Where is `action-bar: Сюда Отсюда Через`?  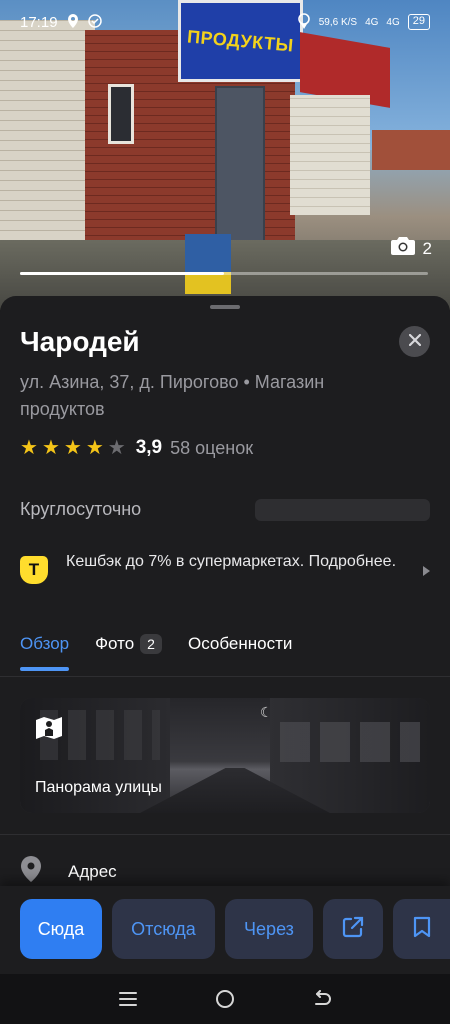
action-bar: Сюда Отсюда Через is located at coordinates (225, 930).